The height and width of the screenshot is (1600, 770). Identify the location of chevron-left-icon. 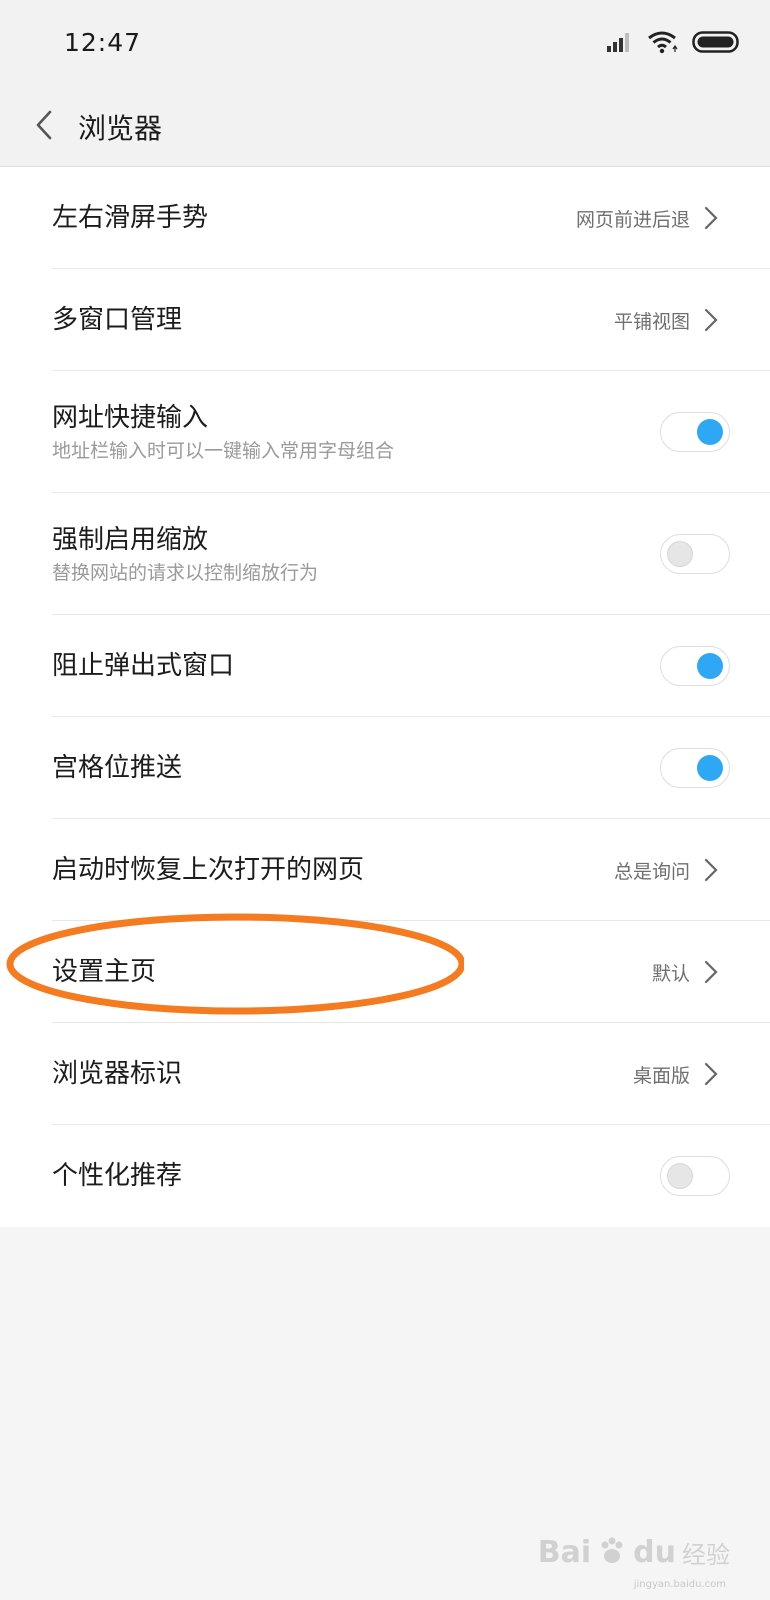
(44, 127).